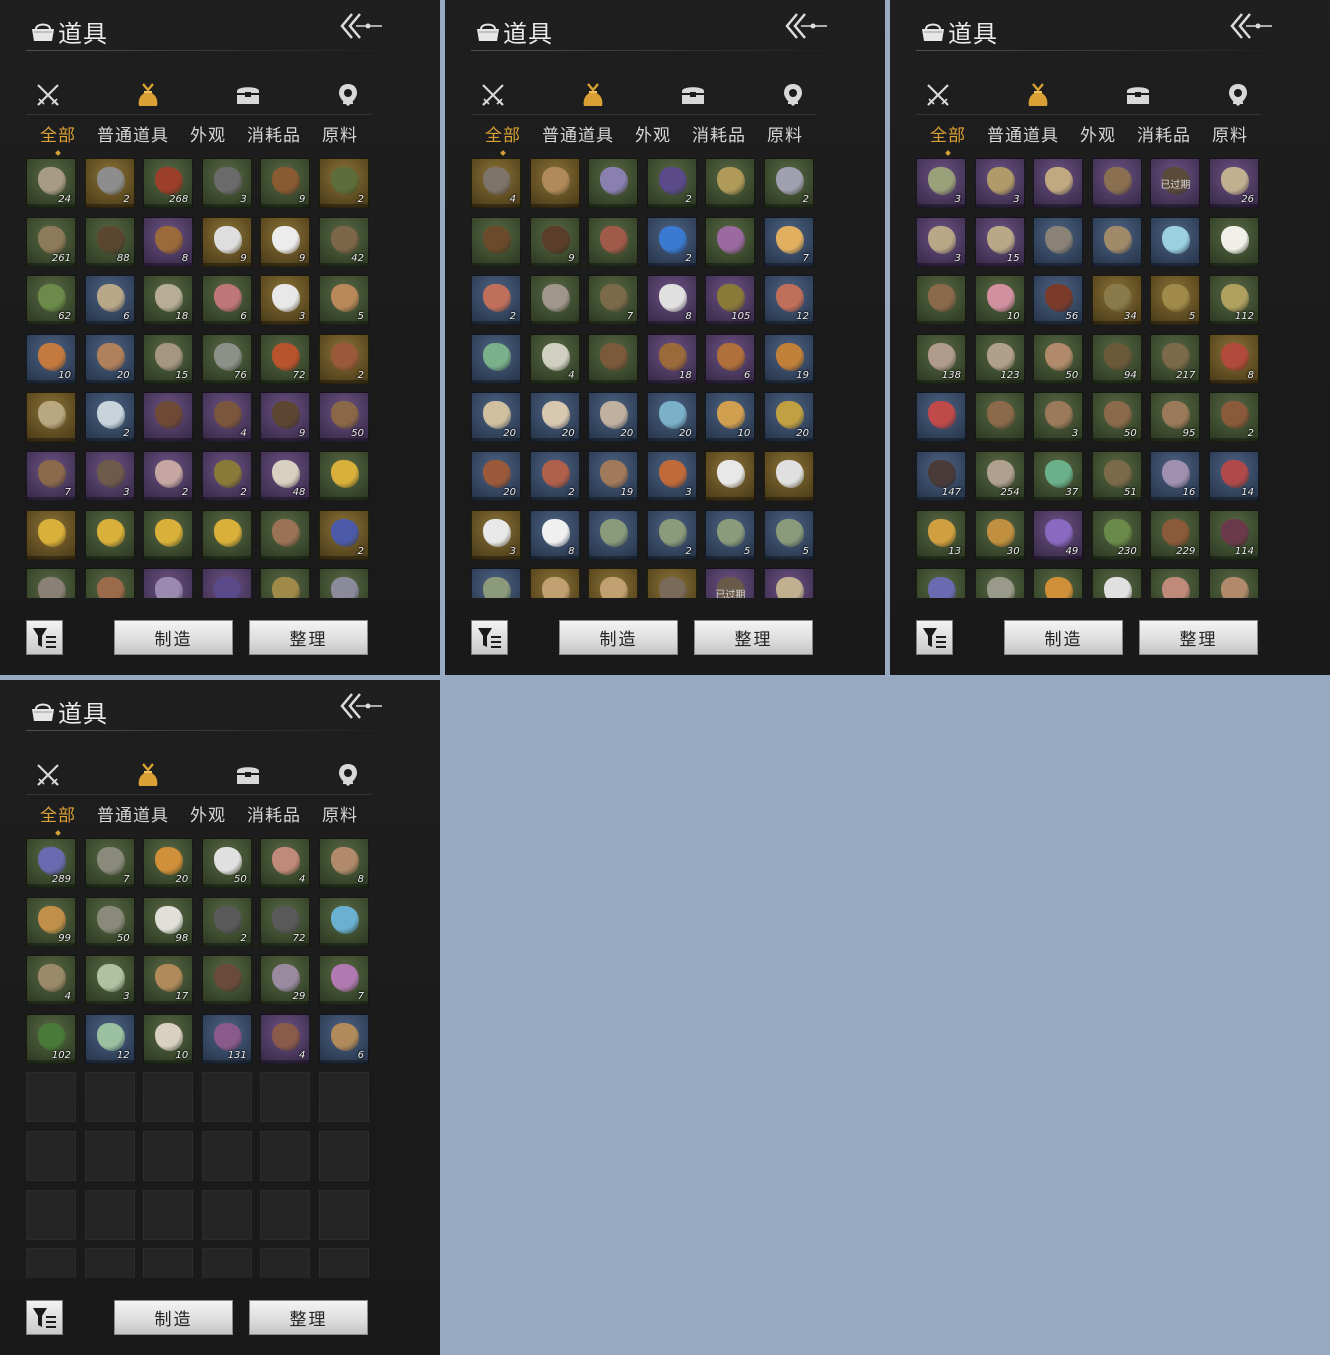  I want to click on item-slot: 229, so click(1175, 534).